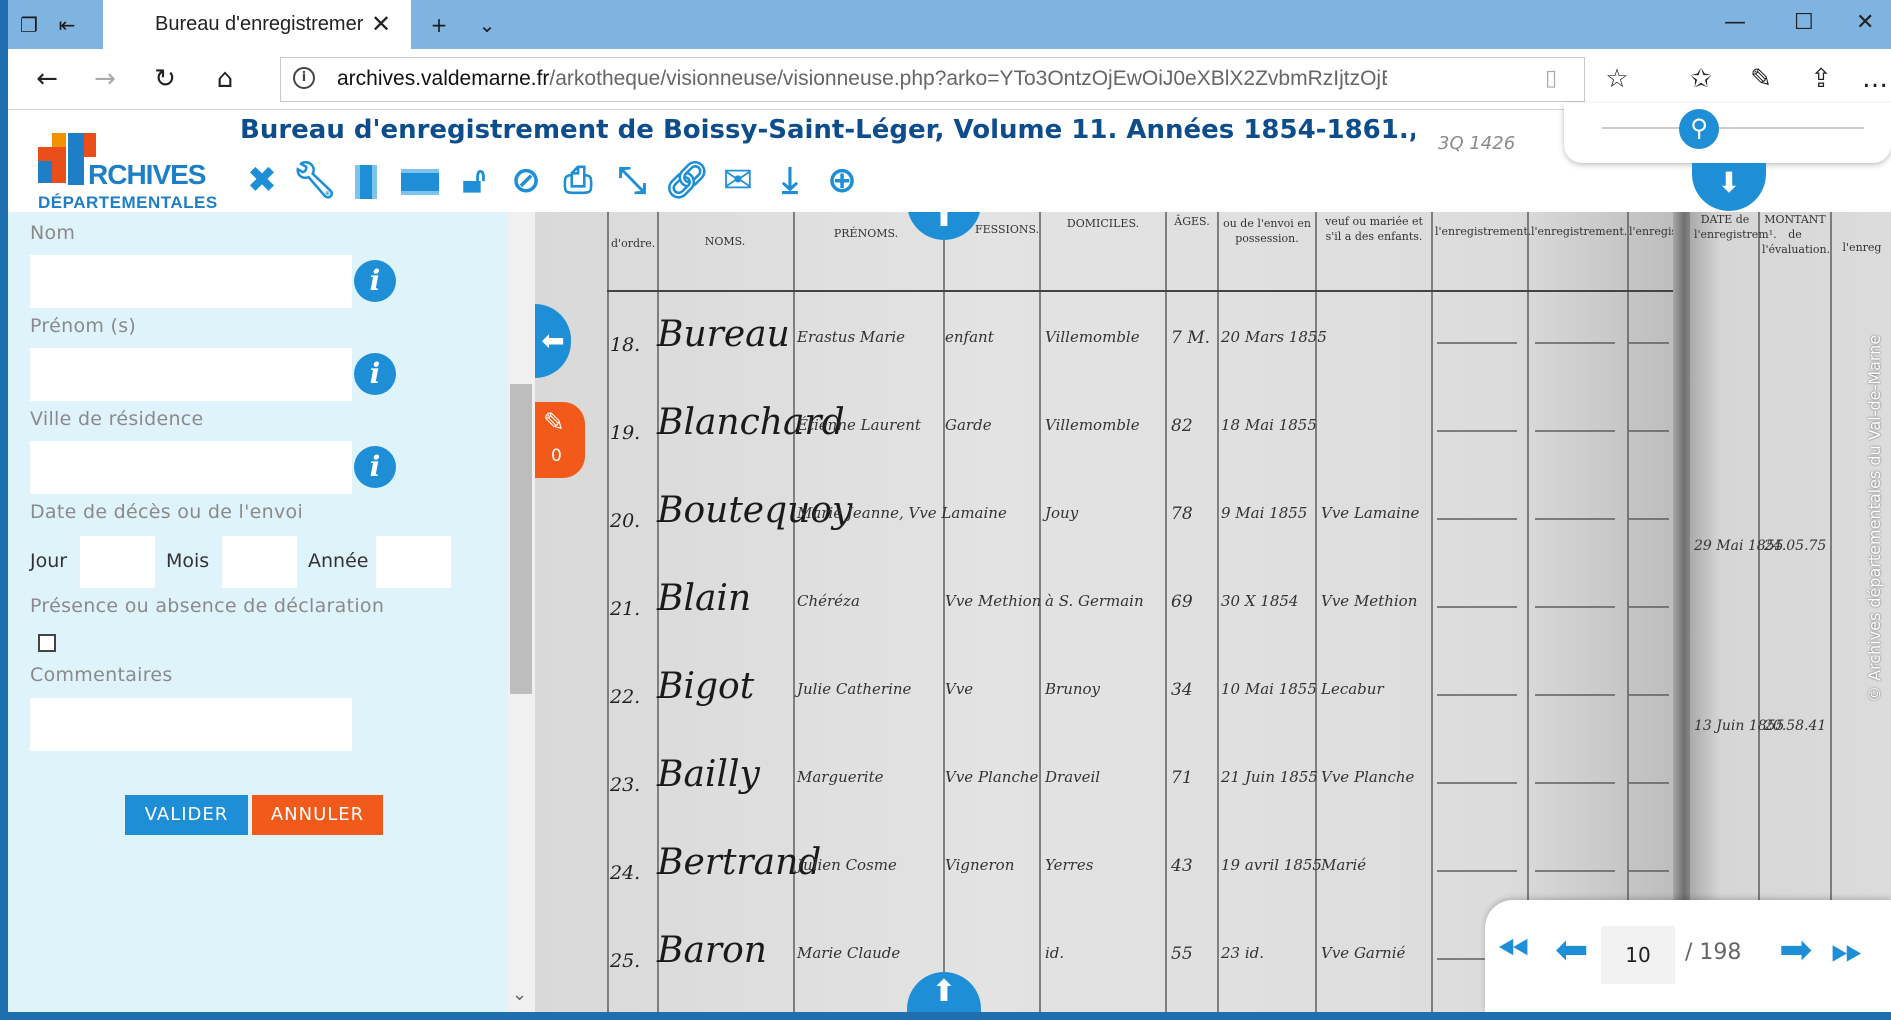 Image resolution: width=1891 pixels, height=1020 pixels. I want to click on tab-actions-icon: ❐, so click(29, 25).